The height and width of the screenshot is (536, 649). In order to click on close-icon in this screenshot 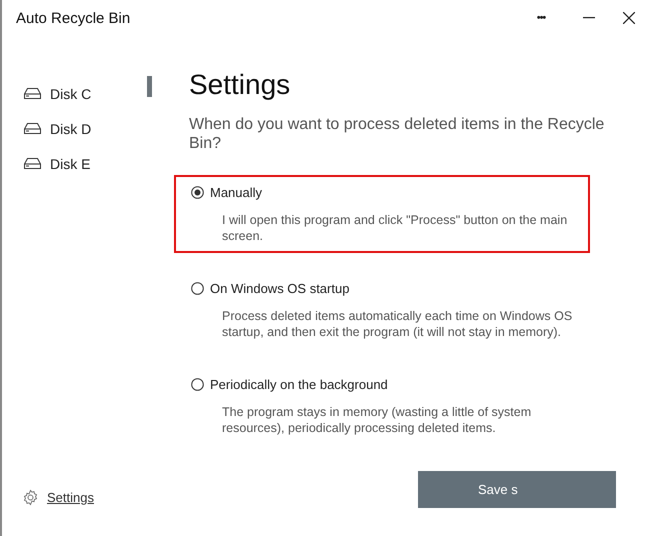, I will do `click(629, 18)`.